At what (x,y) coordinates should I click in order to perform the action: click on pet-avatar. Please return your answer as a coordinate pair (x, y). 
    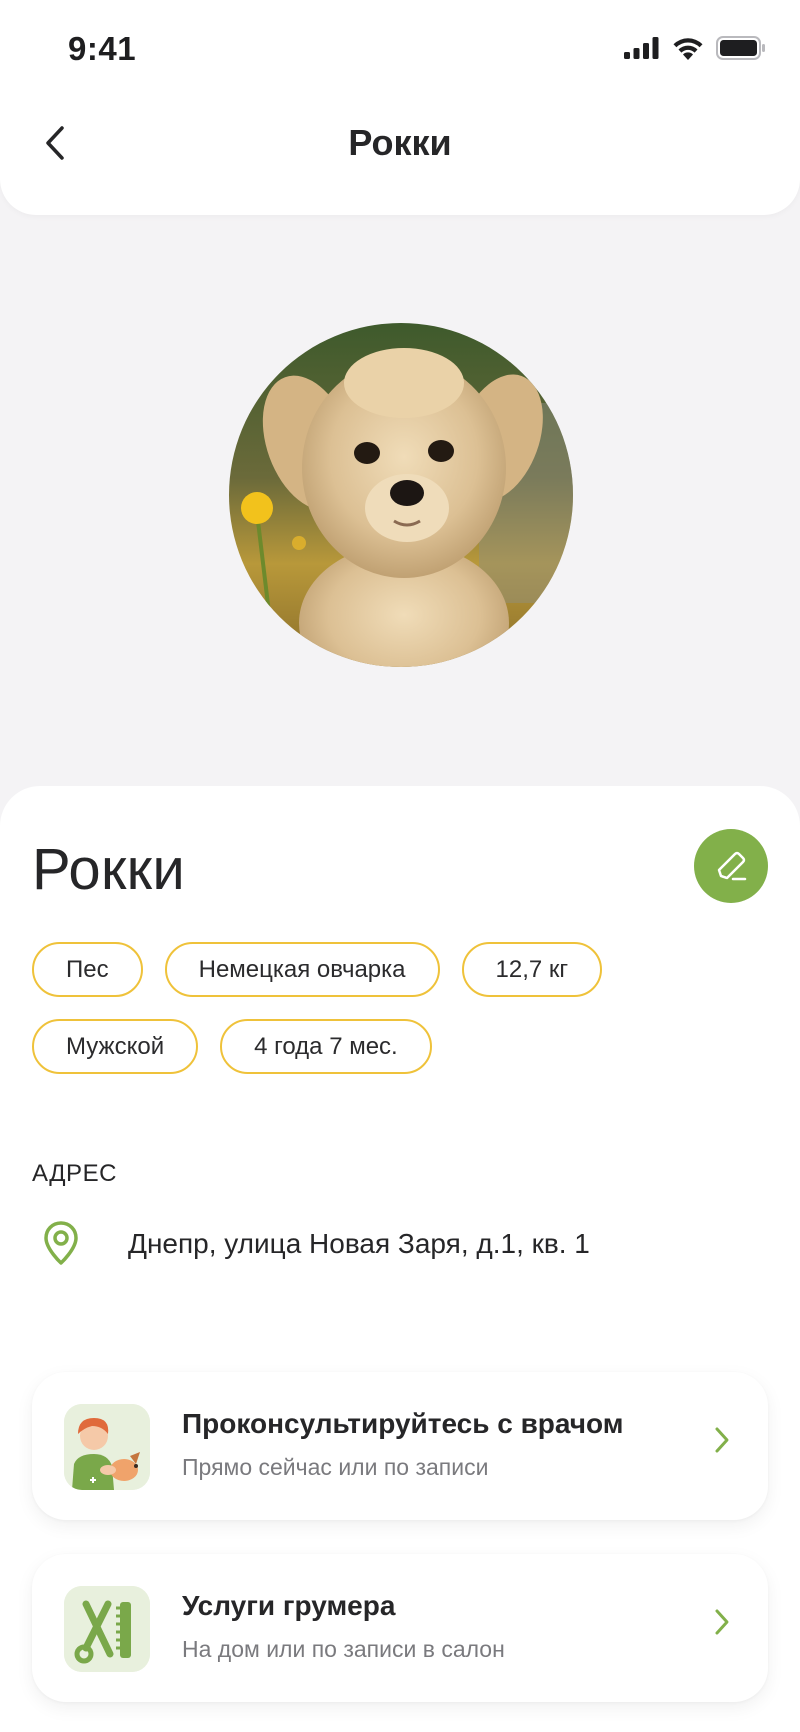
    Looking at the image, I should click on (401, 495).